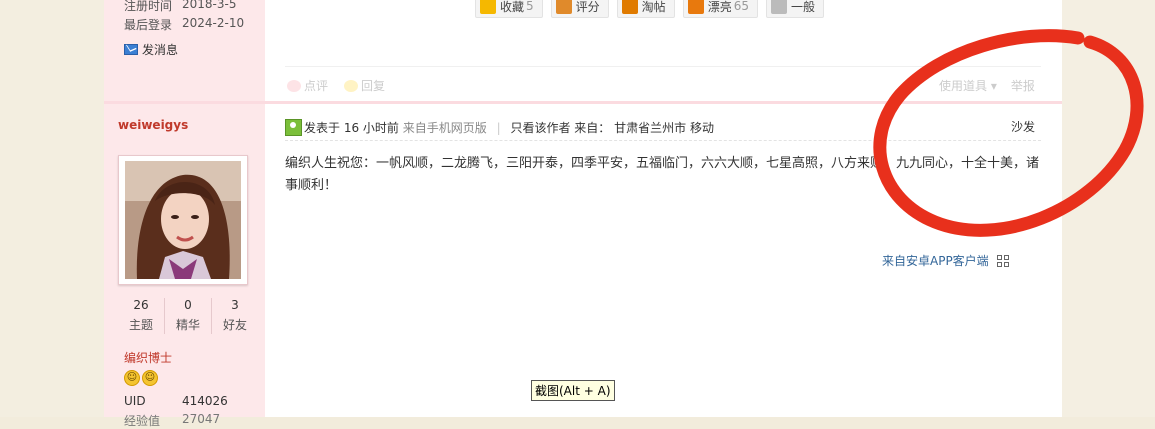 This screenshot has width=1155, height=429. Describe the element at coordinates (294, 86) in the screenshot. I see `comment-icon` at that location.